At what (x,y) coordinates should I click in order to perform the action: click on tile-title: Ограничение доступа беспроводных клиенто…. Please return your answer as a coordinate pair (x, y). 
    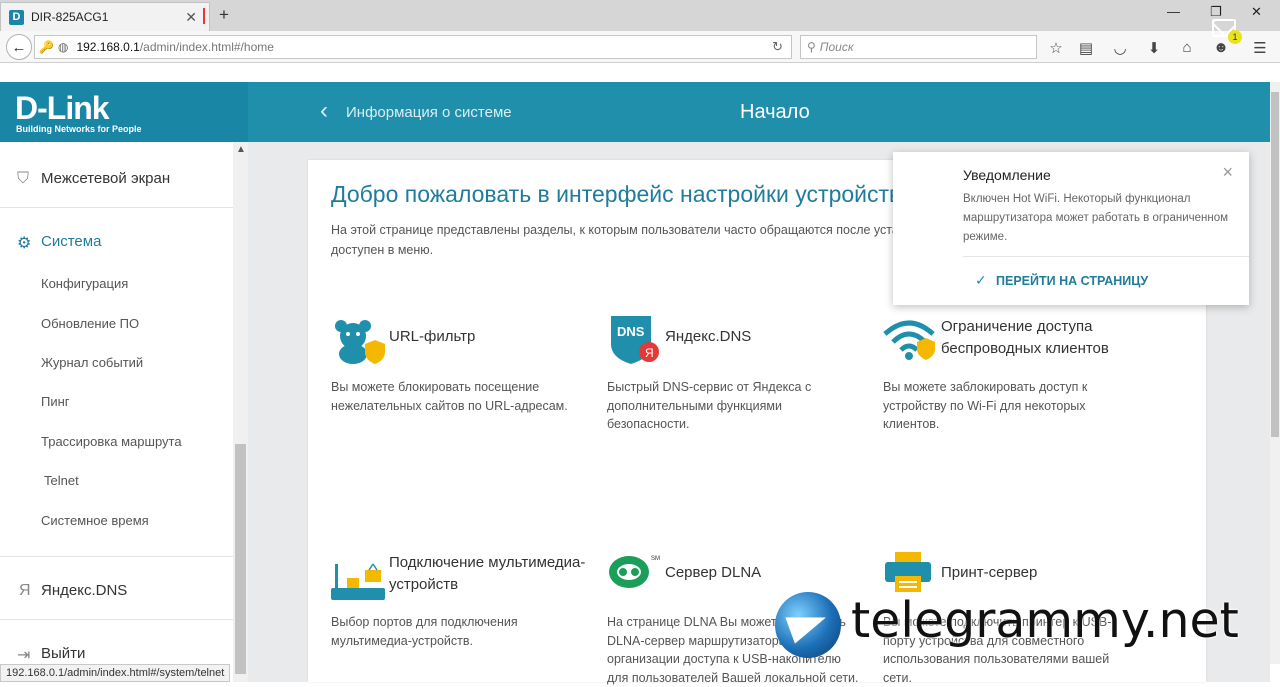
    Looking at the image, I should click on (1036, 338).